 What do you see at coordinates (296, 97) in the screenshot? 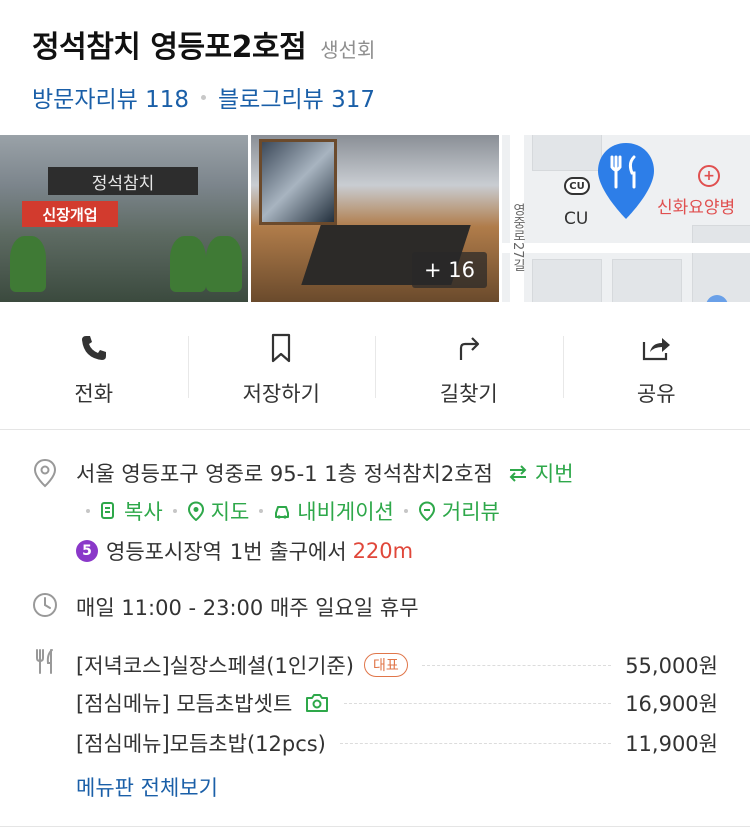
I see `blog-review-link: 블로그리뷰 317` at bounding box center [296, 97].